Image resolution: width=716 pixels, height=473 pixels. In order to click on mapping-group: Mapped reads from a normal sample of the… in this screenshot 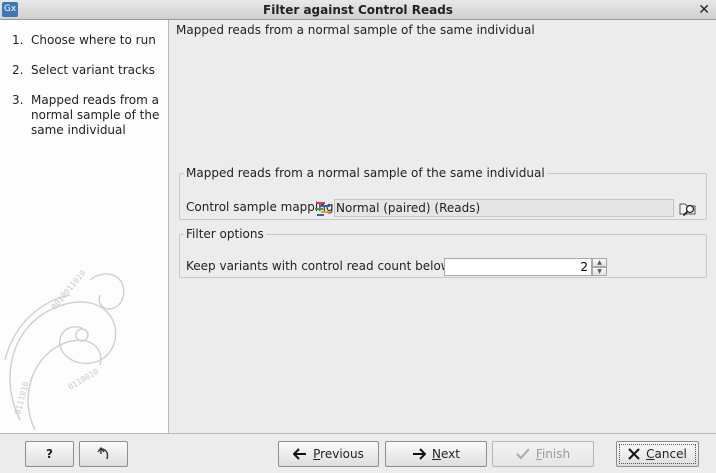, I will do `click(443, 193)`.